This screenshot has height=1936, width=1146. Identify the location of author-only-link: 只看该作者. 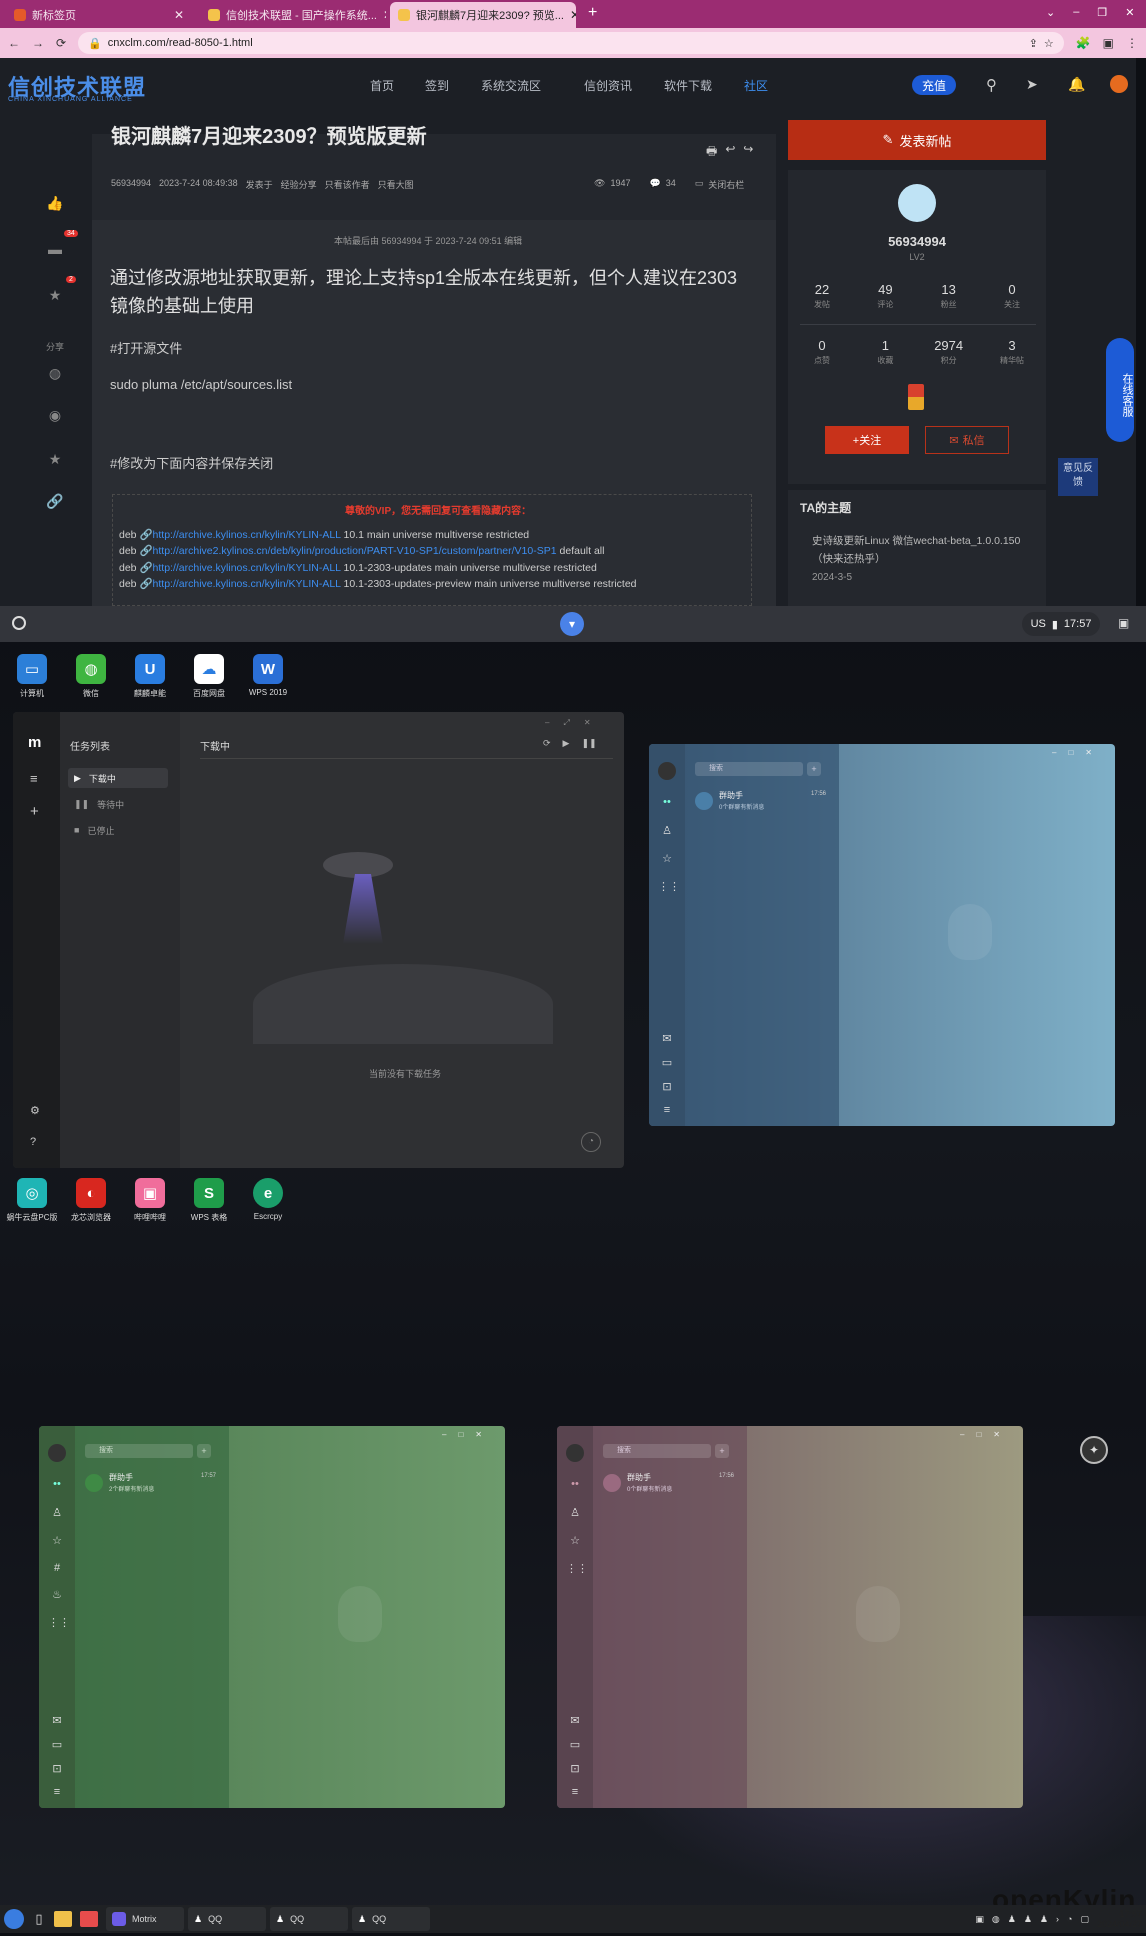
(347, 184).